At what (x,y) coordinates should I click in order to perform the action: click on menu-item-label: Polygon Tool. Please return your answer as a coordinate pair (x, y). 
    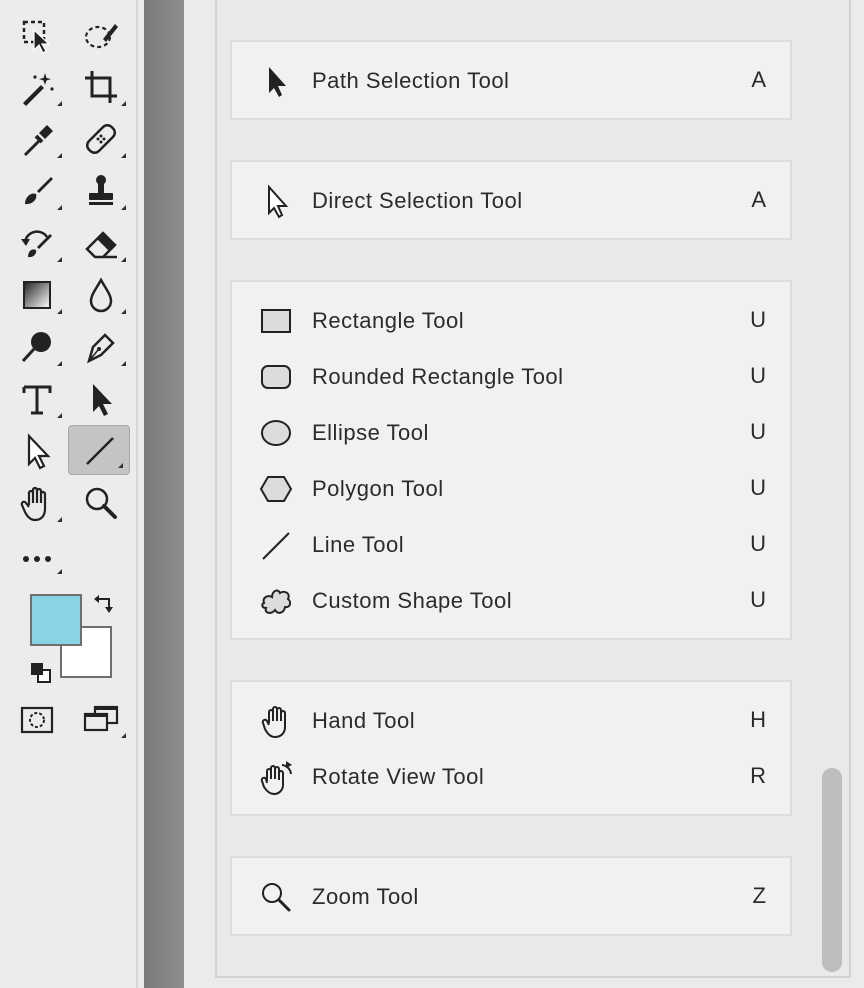
    Looking at the image, I should click on (378, 488).